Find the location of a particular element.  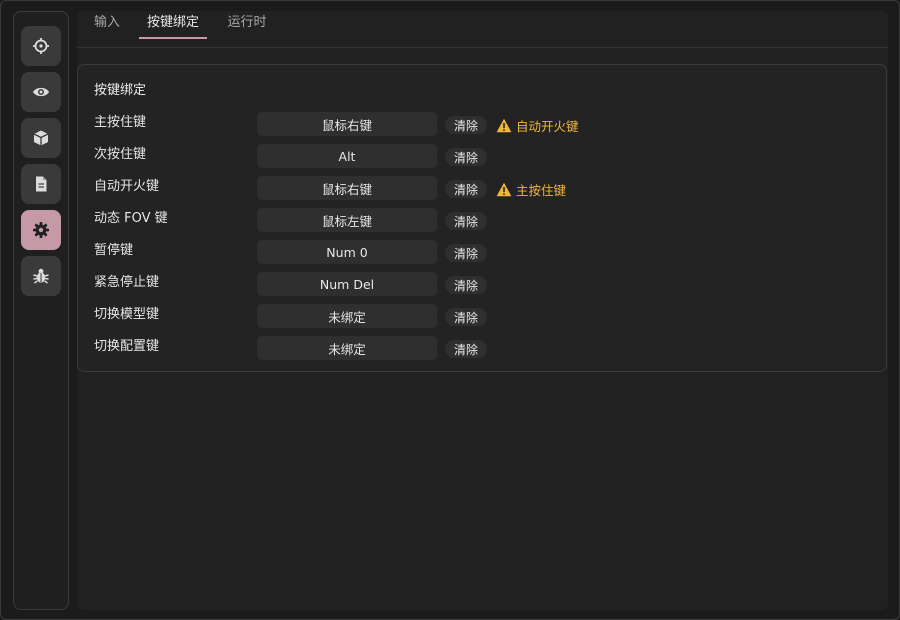

keybind-label: 切换模型键 is located at coordinates (127, 314).